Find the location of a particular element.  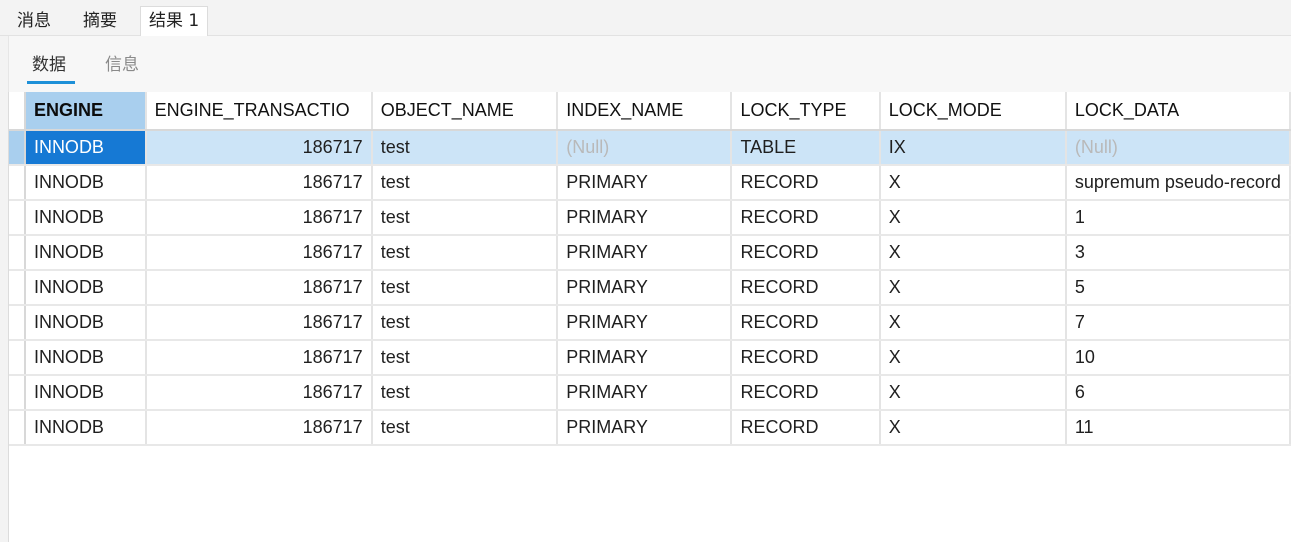

column-header-lock-data: LOCK_DATA is located at coordinates (1178, 111).